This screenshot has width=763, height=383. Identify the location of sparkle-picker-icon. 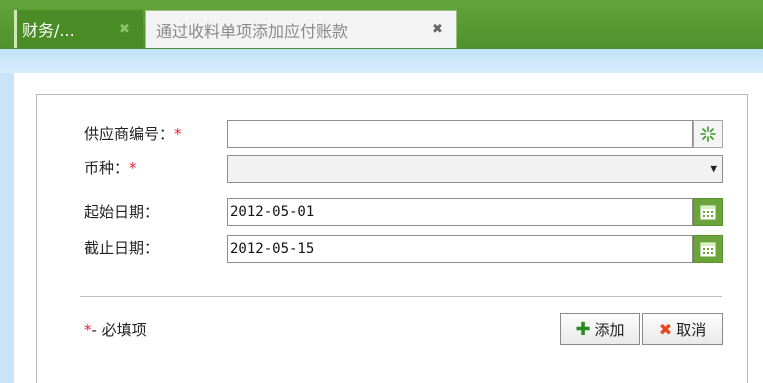
(708, 134).